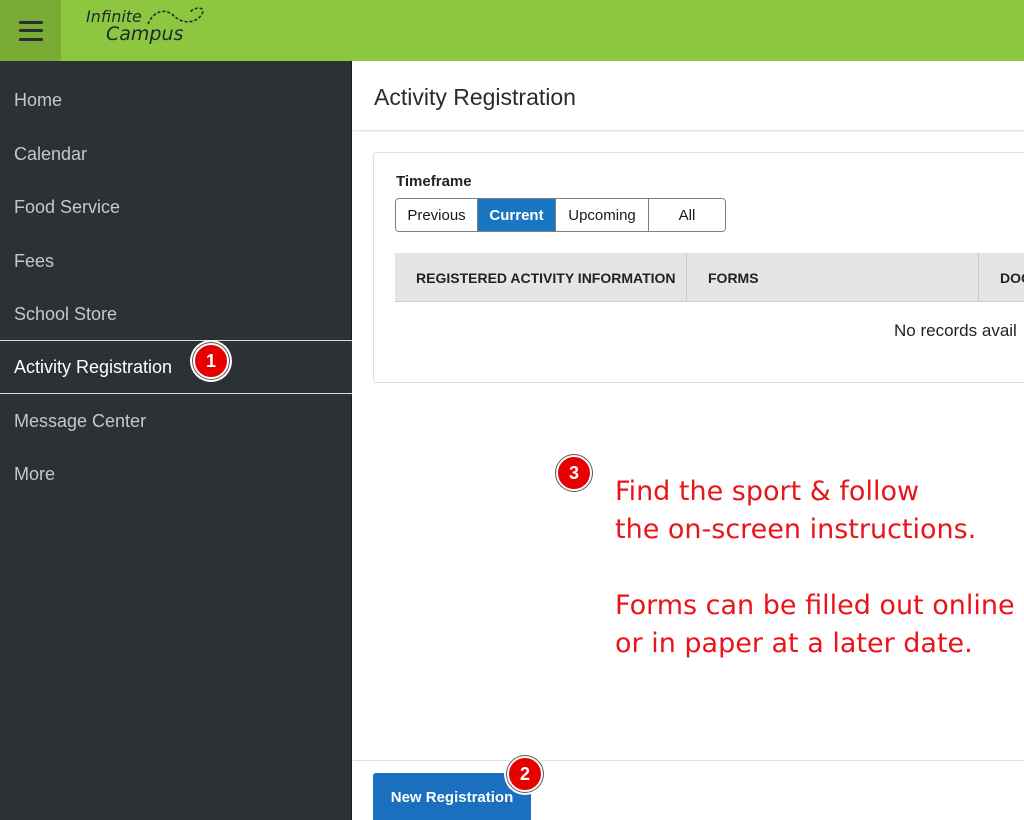 This screenshot has width=1024, height=820. I want to click on empty-table-message: No records avail, so click(955, 330).